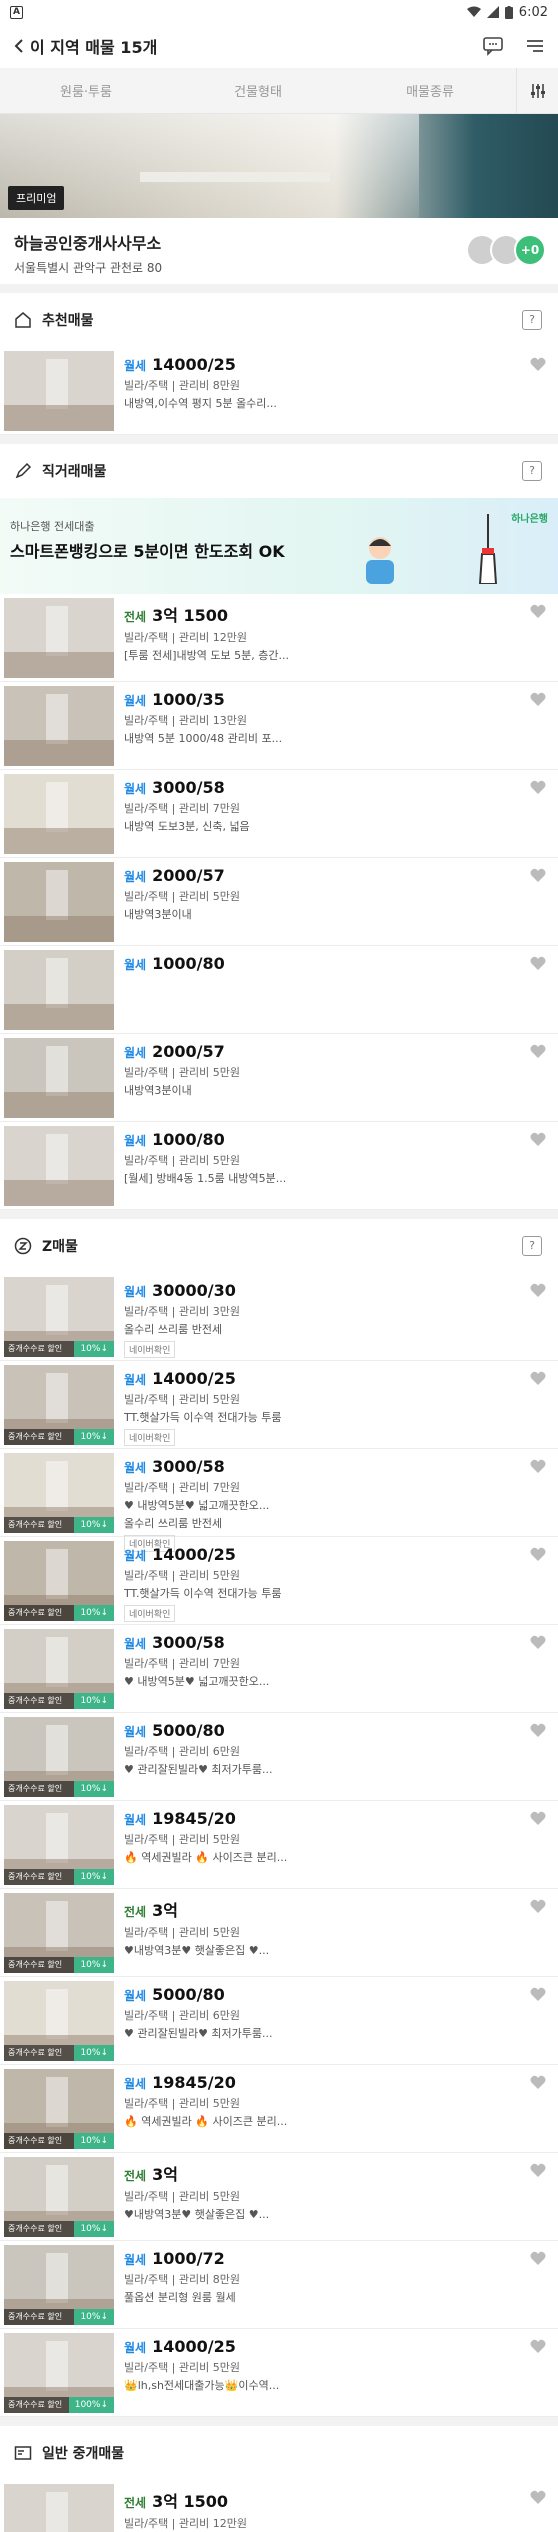 The image size is (558, 2532). Describe the element at coordinates (182, 2103) in the screenshot. I see `listing-building-fee: 빌라/주택 | 관리비 5만원` at that location.